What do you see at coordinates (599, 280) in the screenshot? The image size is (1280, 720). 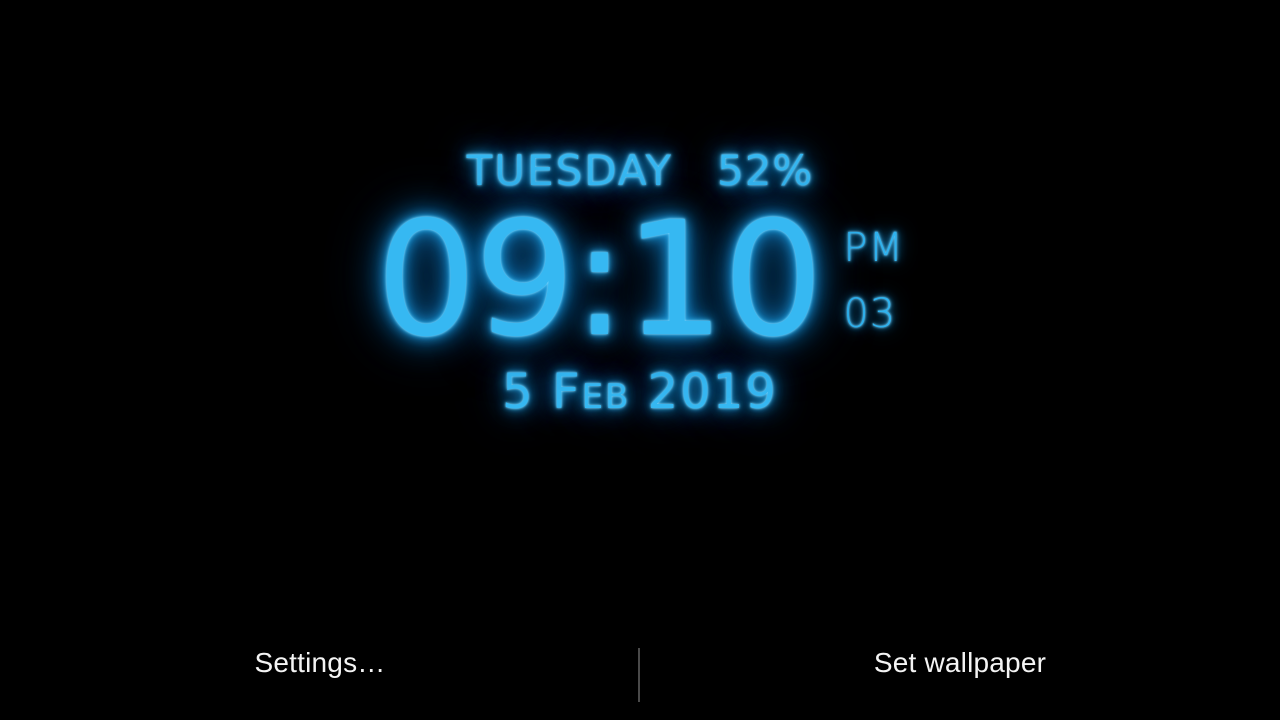 I see `time-display: 09:10` at bounding box center [599, 280].